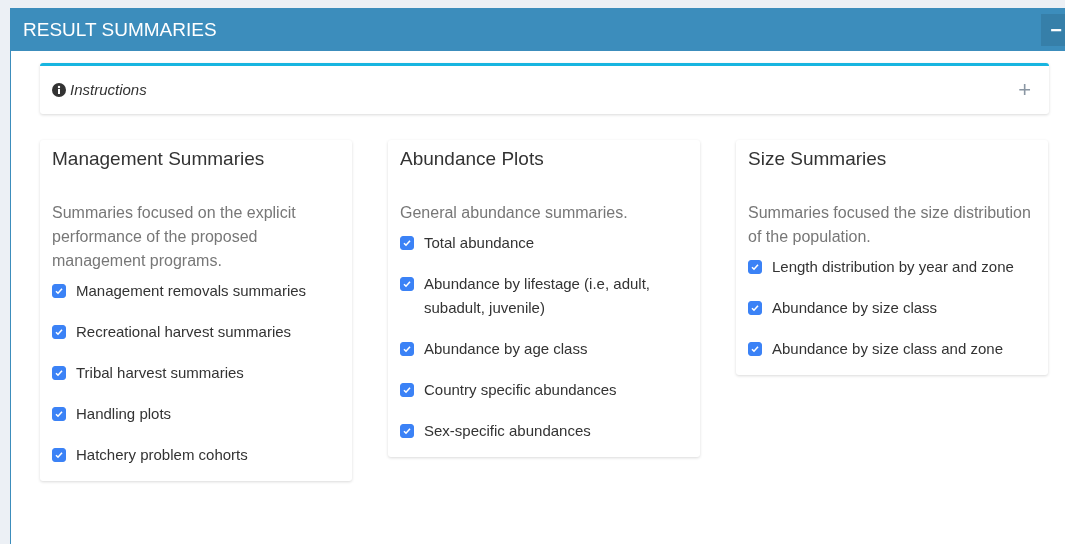  Describe the element at coordinates (520, 389) in the screenshot. I see `checkbox-label: Country specific abundances` at that location.